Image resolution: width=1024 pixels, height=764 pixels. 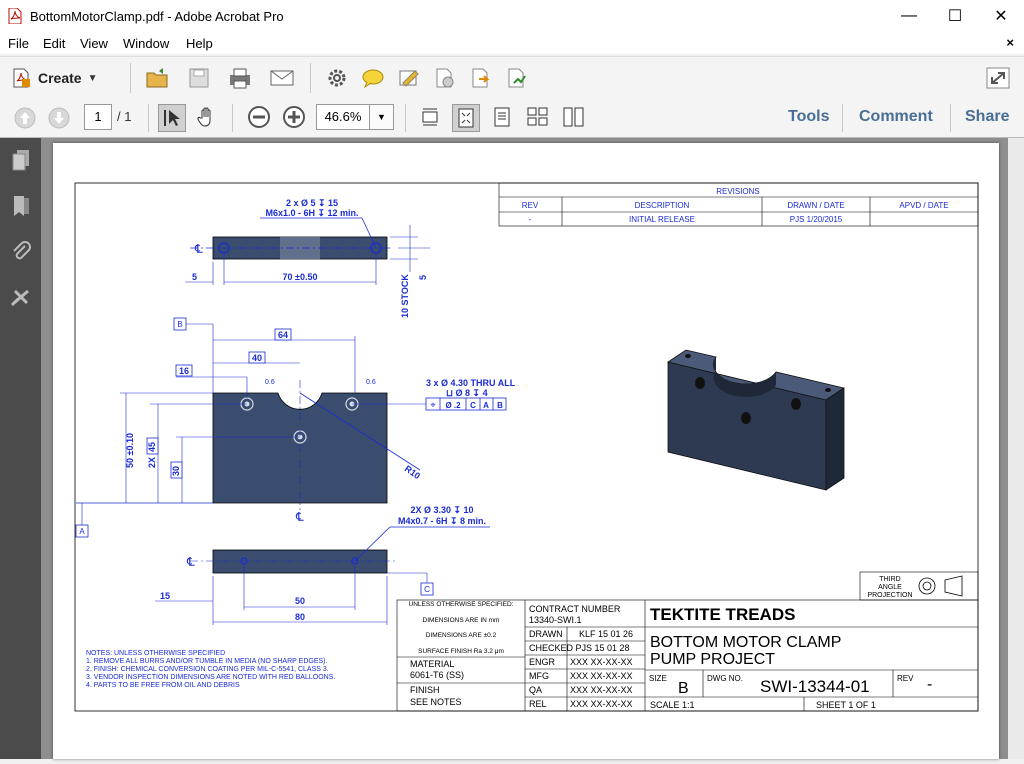 I want to click on zoom-level-input: 46.6%, so click(x=343, y=117).